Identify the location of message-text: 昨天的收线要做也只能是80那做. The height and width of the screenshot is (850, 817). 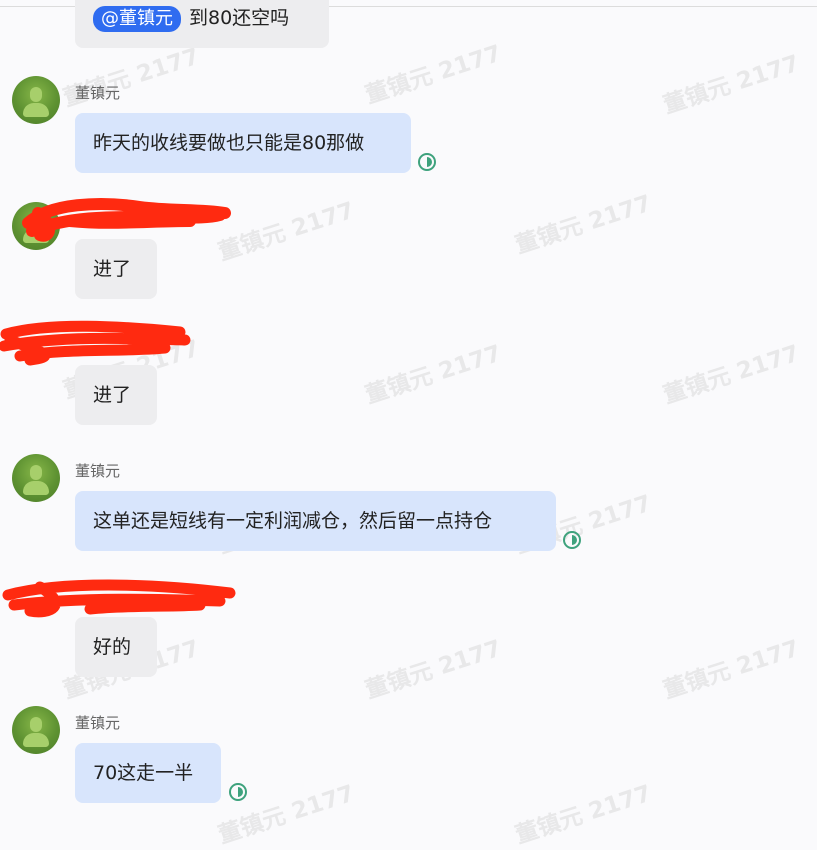
(229, 143).